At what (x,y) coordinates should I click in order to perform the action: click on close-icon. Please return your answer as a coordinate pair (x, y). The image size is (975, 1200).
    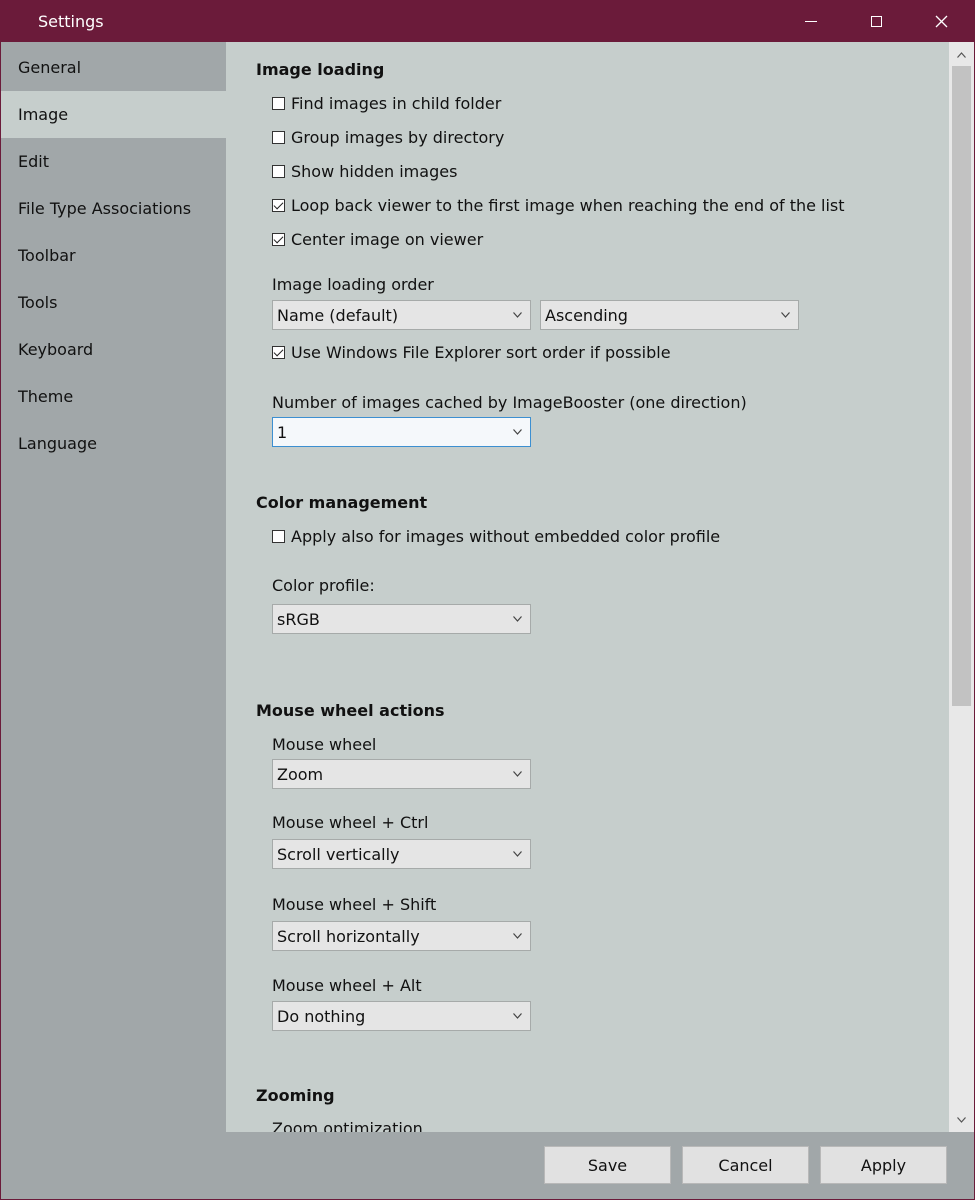
    Looking at the image, I should click on (941, 21).